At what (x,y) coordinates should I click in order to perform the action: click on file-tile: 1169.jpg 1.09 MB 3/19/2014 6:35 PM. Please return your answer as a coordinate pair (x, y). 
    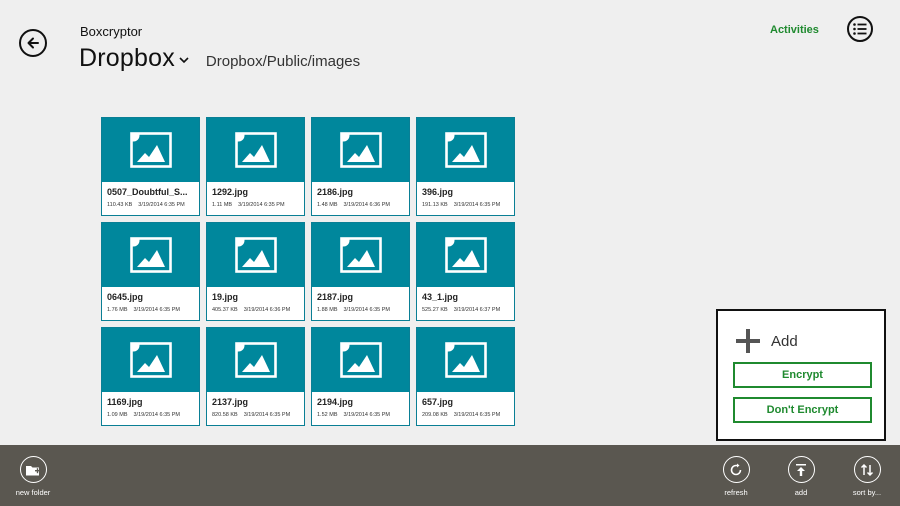
    Looking at the image, I should click on (150, 376).